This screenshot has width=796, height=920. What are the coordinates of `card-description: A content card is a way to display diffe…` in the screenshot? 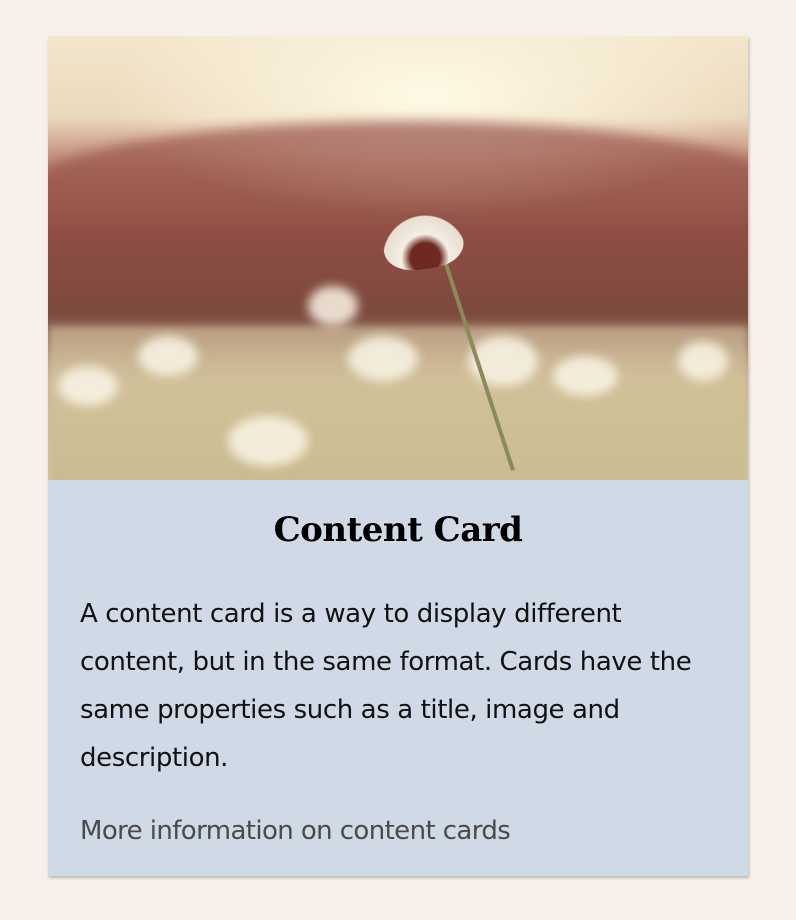 It's located at (386, 686).